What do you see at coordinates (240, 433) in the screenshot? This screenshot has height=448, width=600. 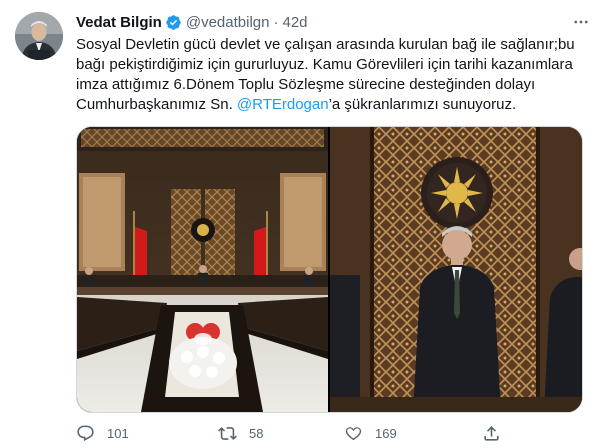 I see `retweet-button: 58` at bounding box center [240, 433].